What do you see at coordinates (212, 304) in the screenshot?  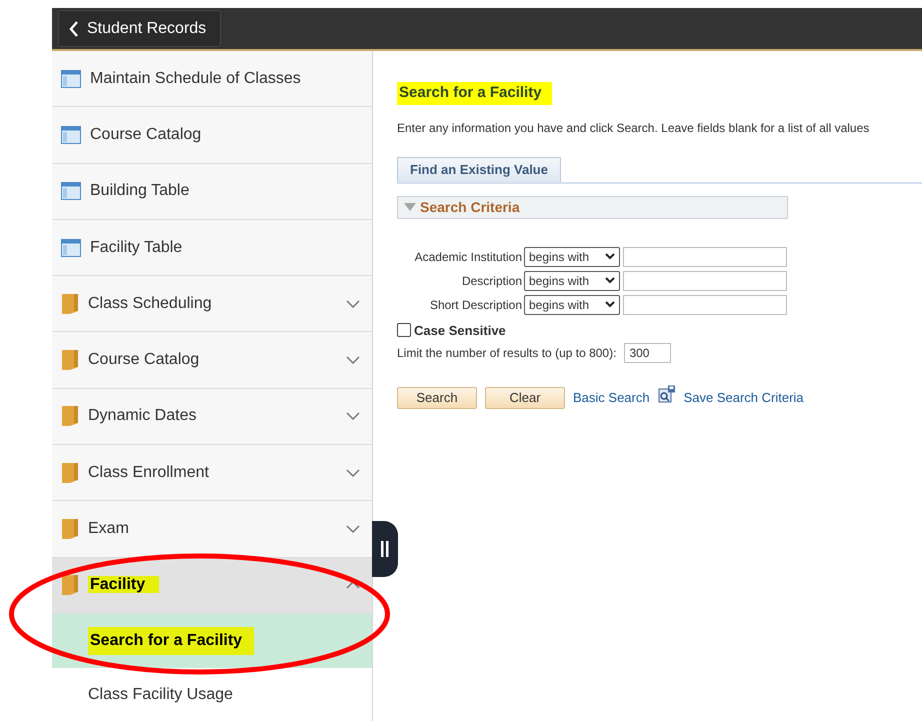 I see `sidebar-item: Class Scheduling` at bounding box center [212, 304].